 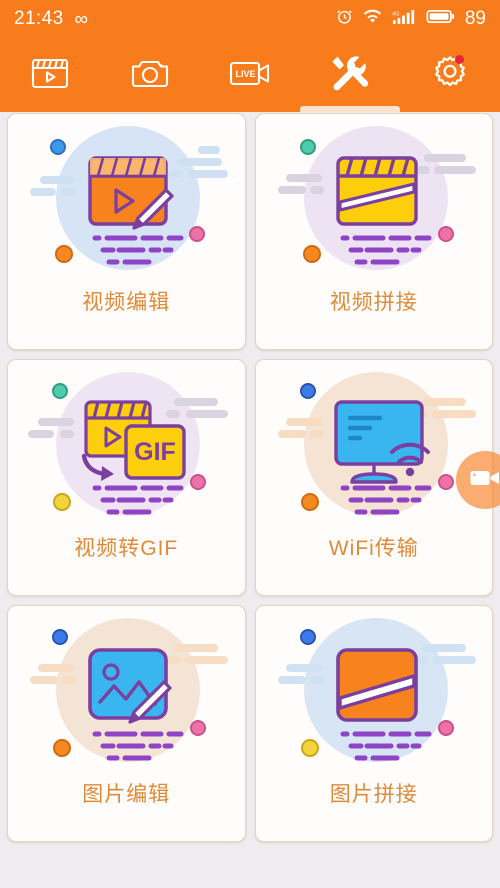 I want to click on clapperboard-split-icon, so click(x=374, y=203).